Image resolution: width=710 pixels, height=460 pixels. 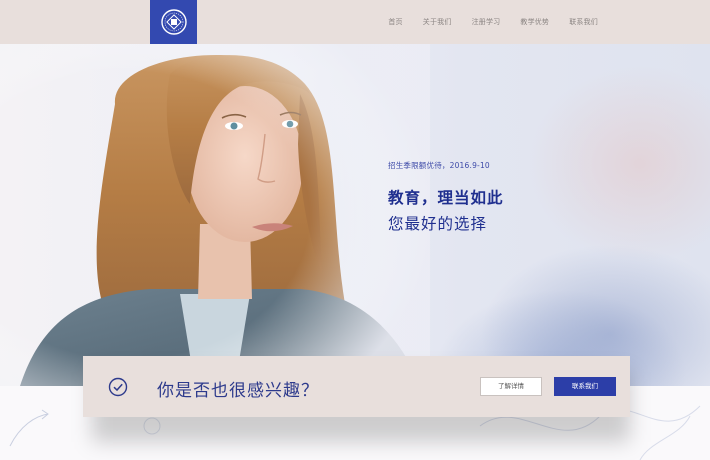 I want to click on emblem-logo-icon, so click(x=173, y=22).